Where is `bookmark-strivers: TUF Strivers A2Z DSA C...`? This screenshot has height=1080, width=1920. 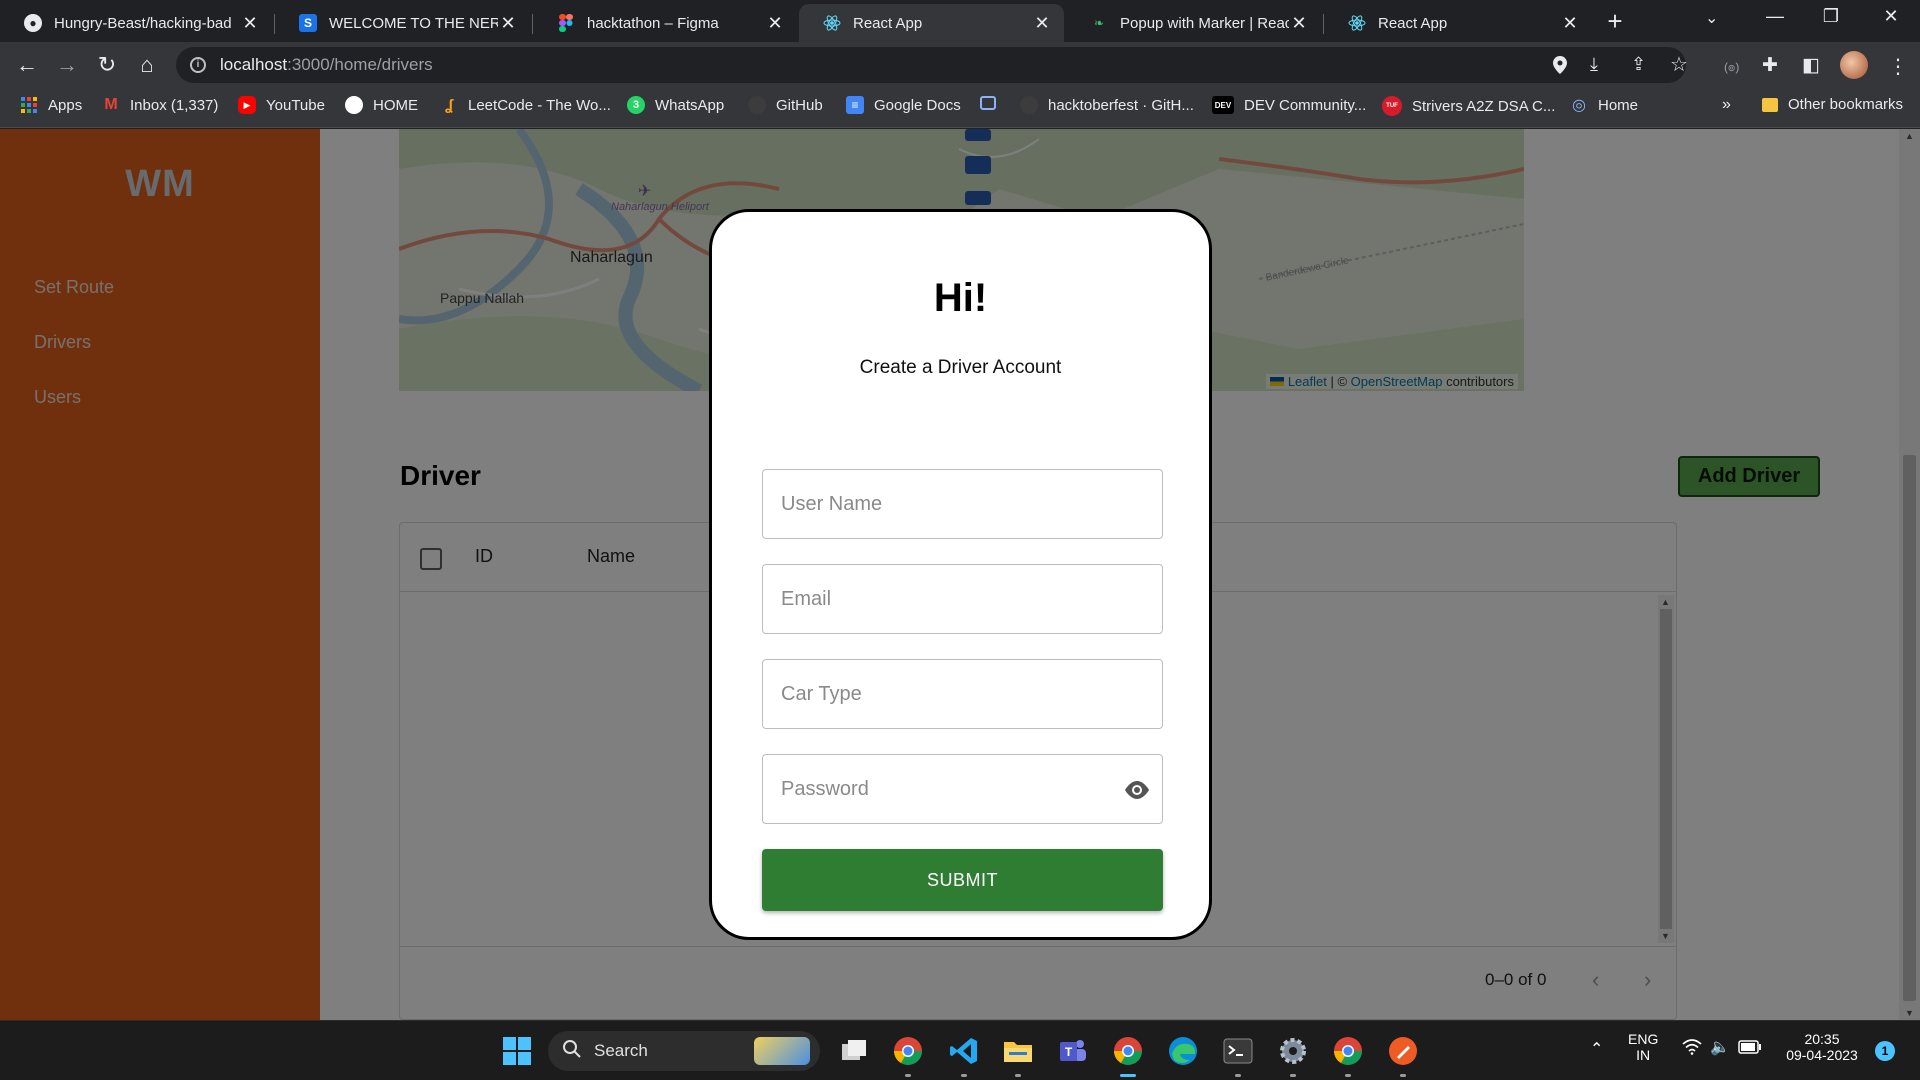
bookmark-strivers: TUF Strivers A2Z DSA C... is located at coordinates (1468, 106).